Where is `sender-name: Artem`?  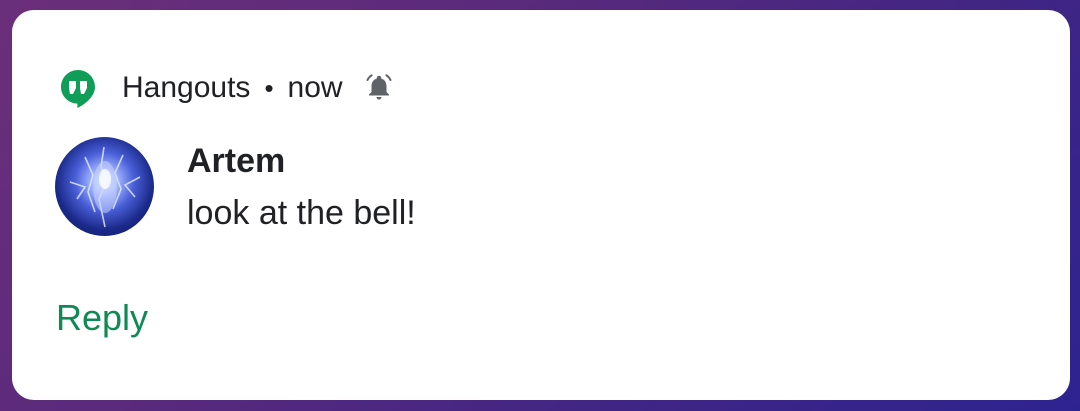
sender-name: Artem is located at coordinates (236, 161).